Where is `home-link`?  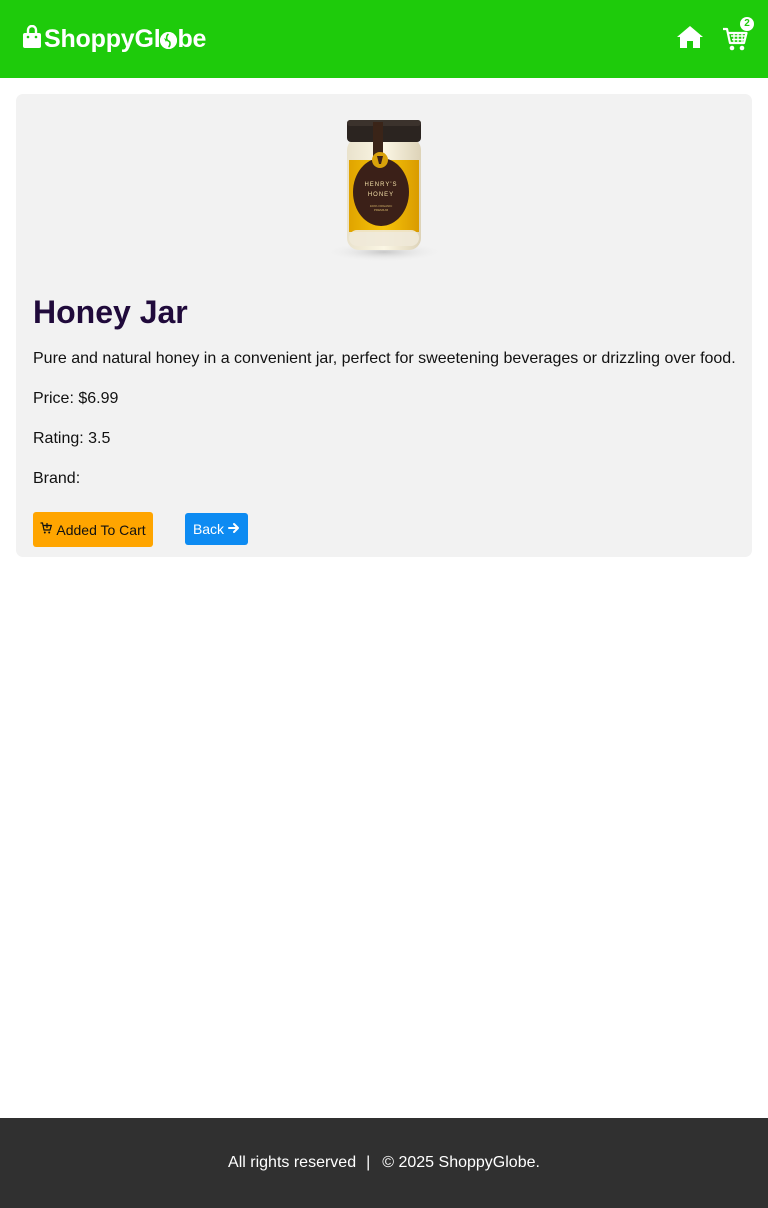
home-link is located at coordinates (690, 39).